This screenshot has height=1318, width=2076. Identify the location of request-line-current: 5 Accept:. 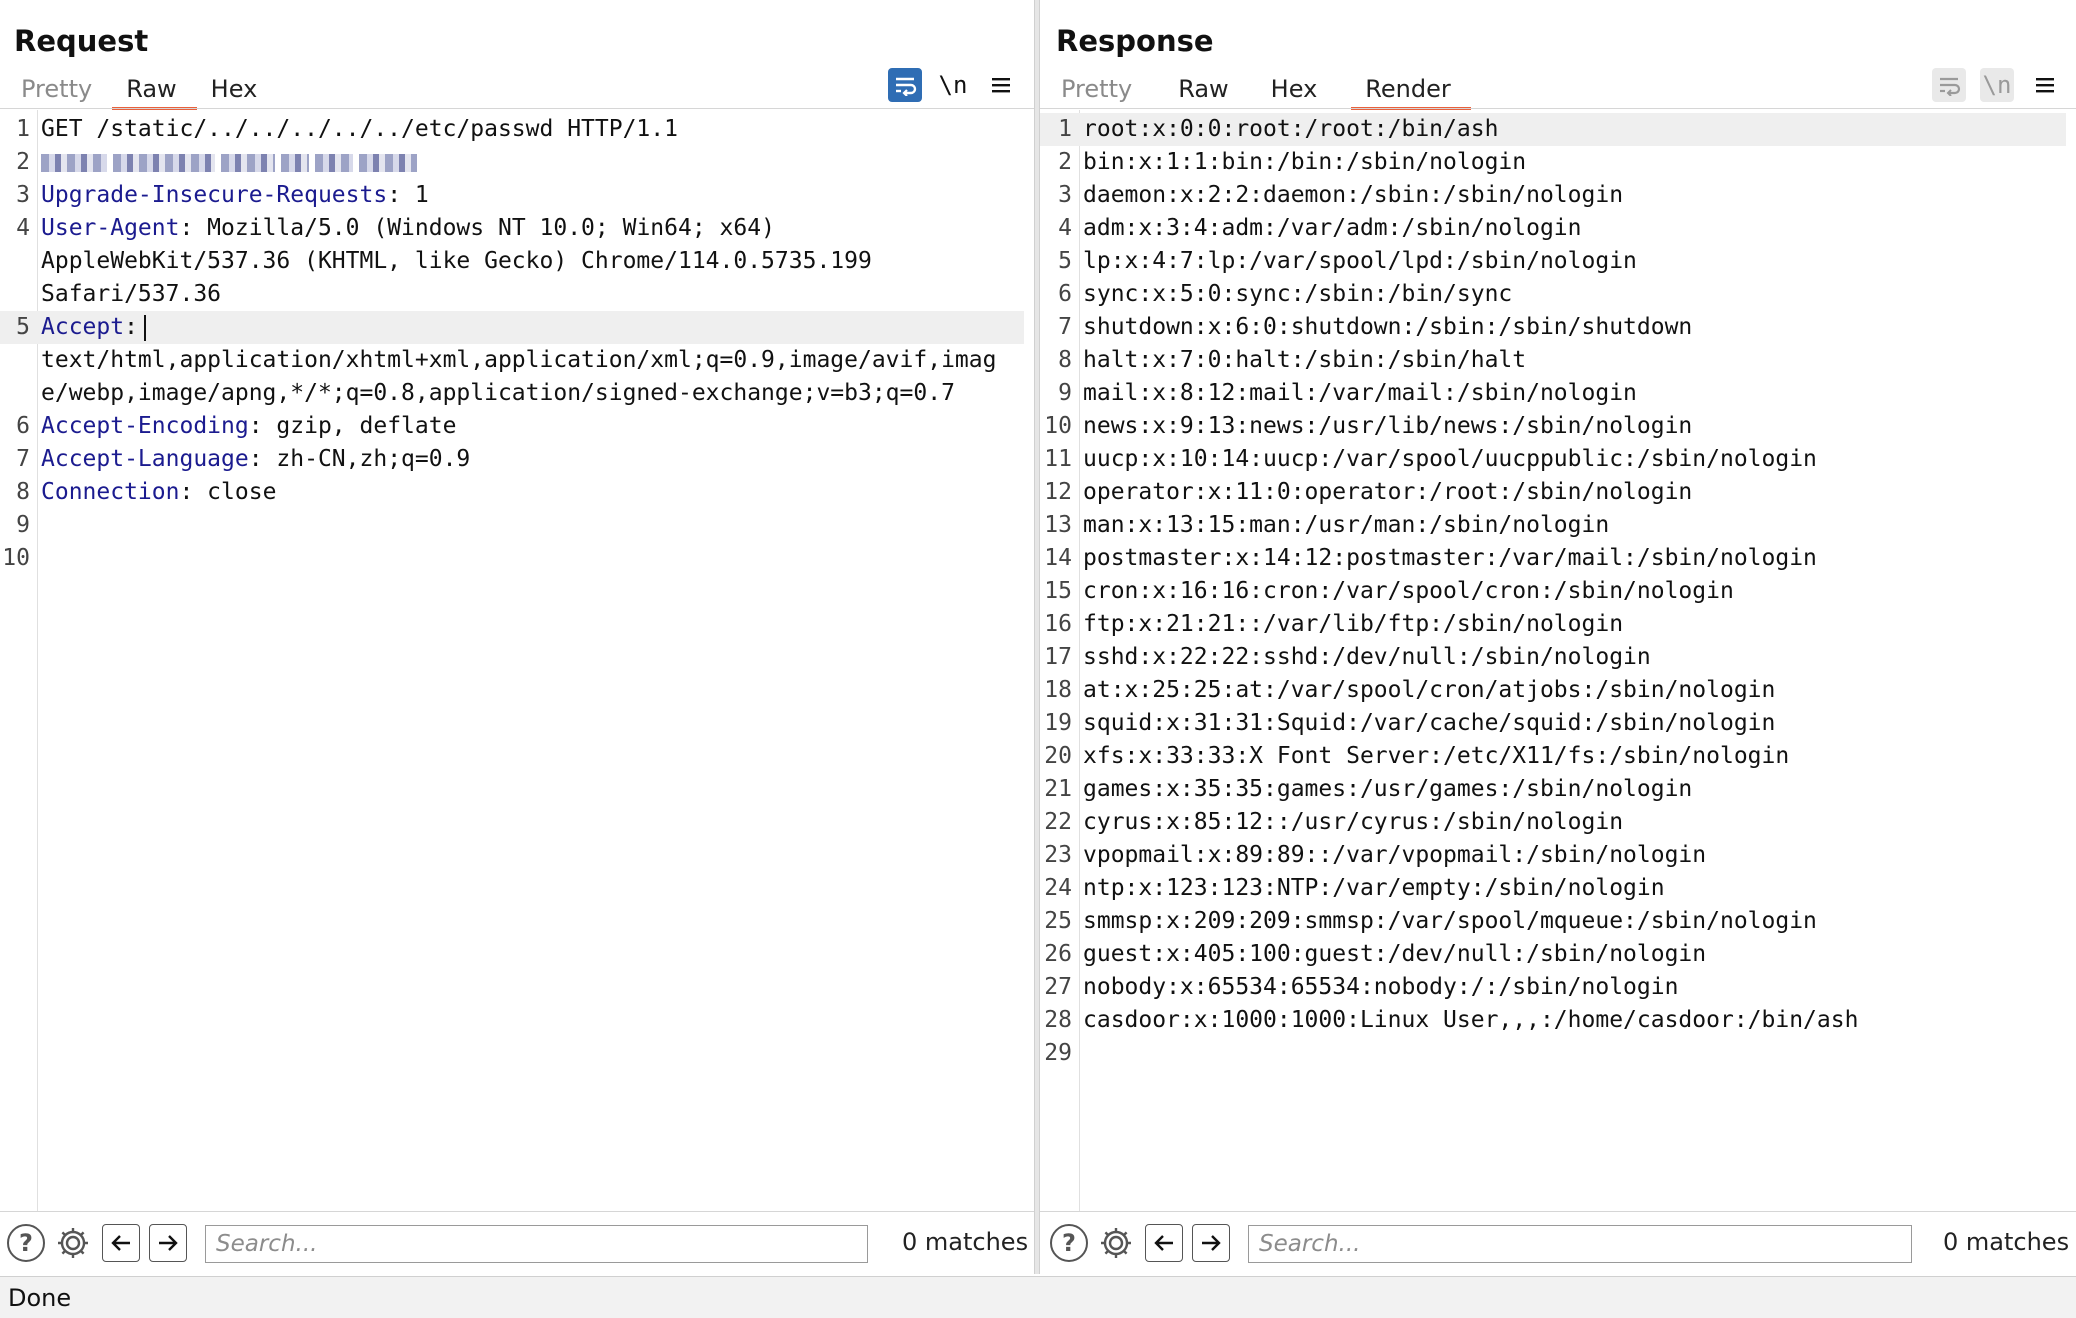
(512, 327).